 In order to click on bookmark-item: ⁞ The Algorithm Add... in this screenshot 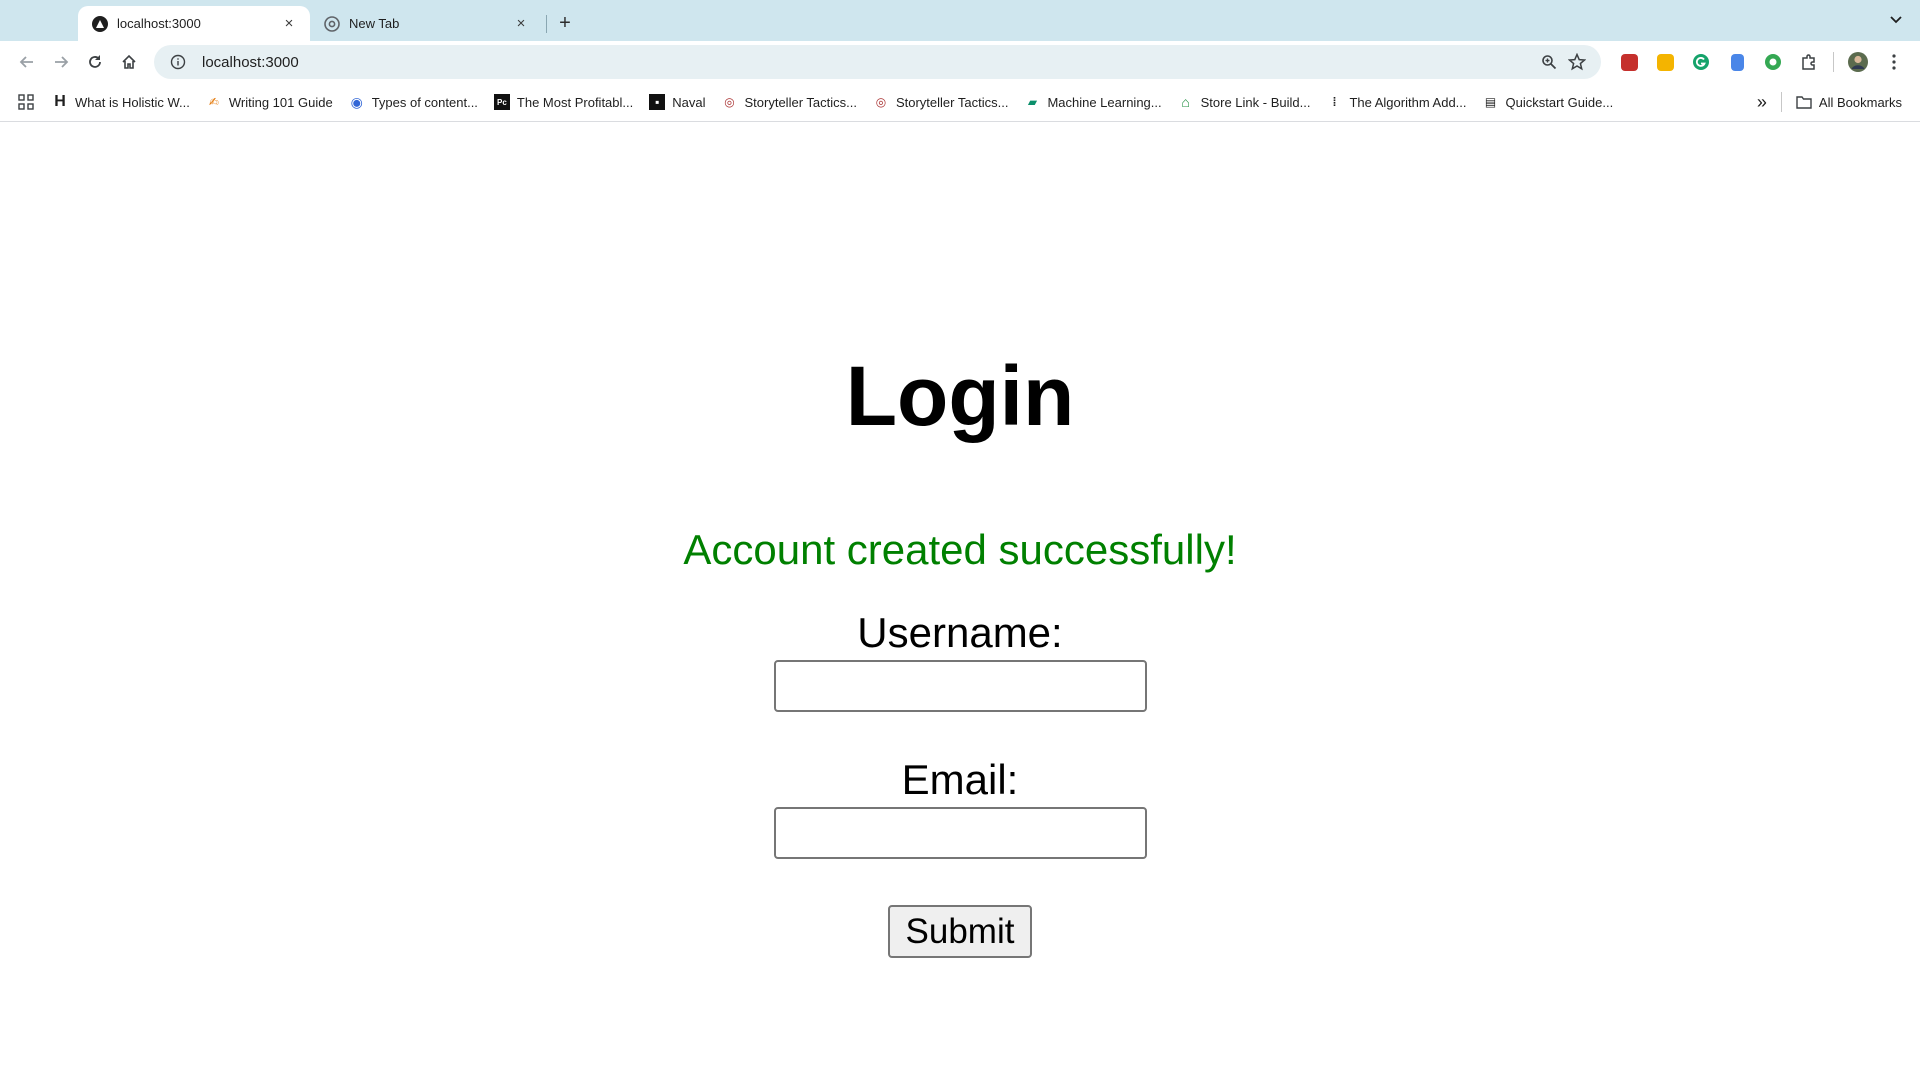, I will do `click(1396, 102)`.